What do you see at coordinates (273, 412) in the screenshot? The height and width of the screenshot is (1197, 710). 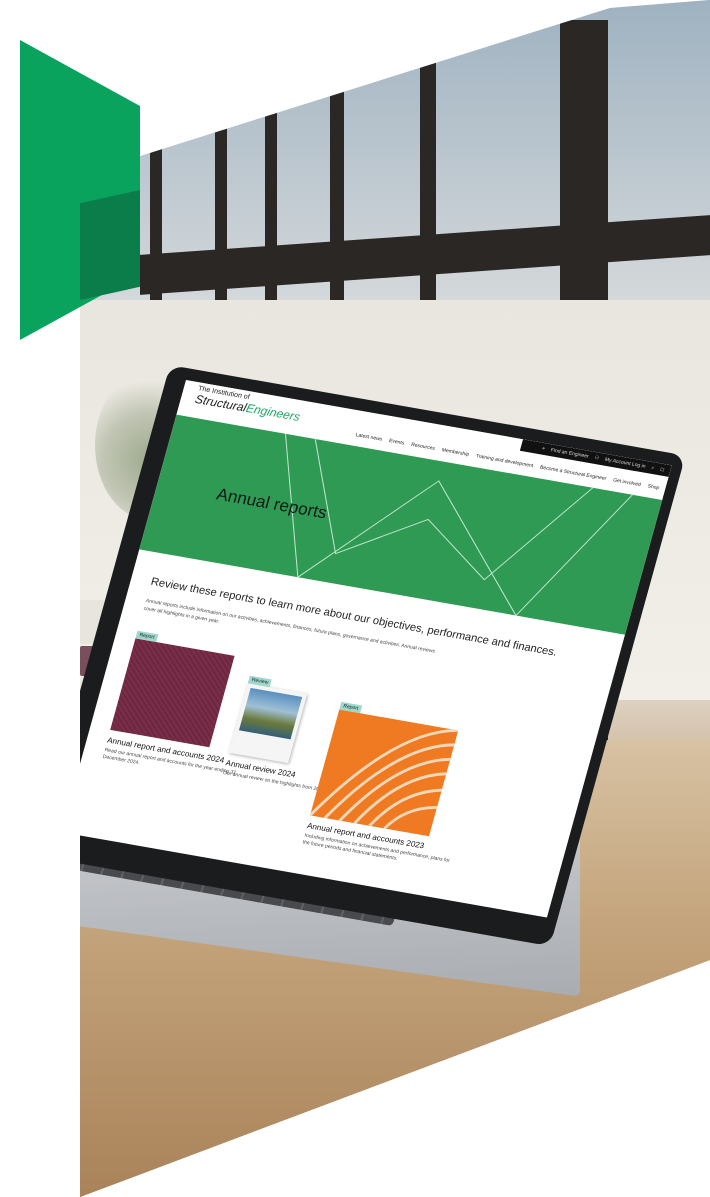 I see `logo-part2: Engineers` at bounding box center [273, 412].